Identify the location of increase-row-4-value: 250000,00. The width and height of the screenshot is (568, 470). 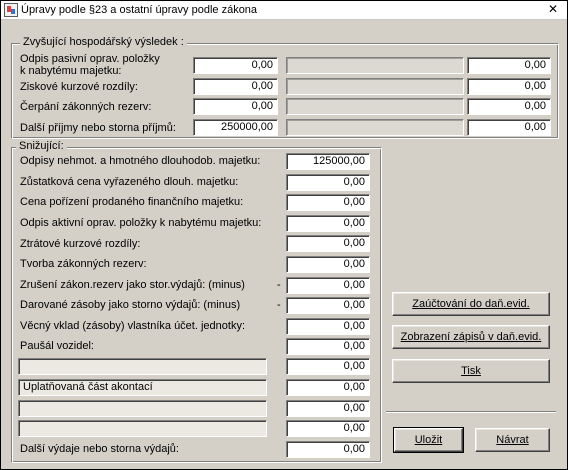
(235, 127).